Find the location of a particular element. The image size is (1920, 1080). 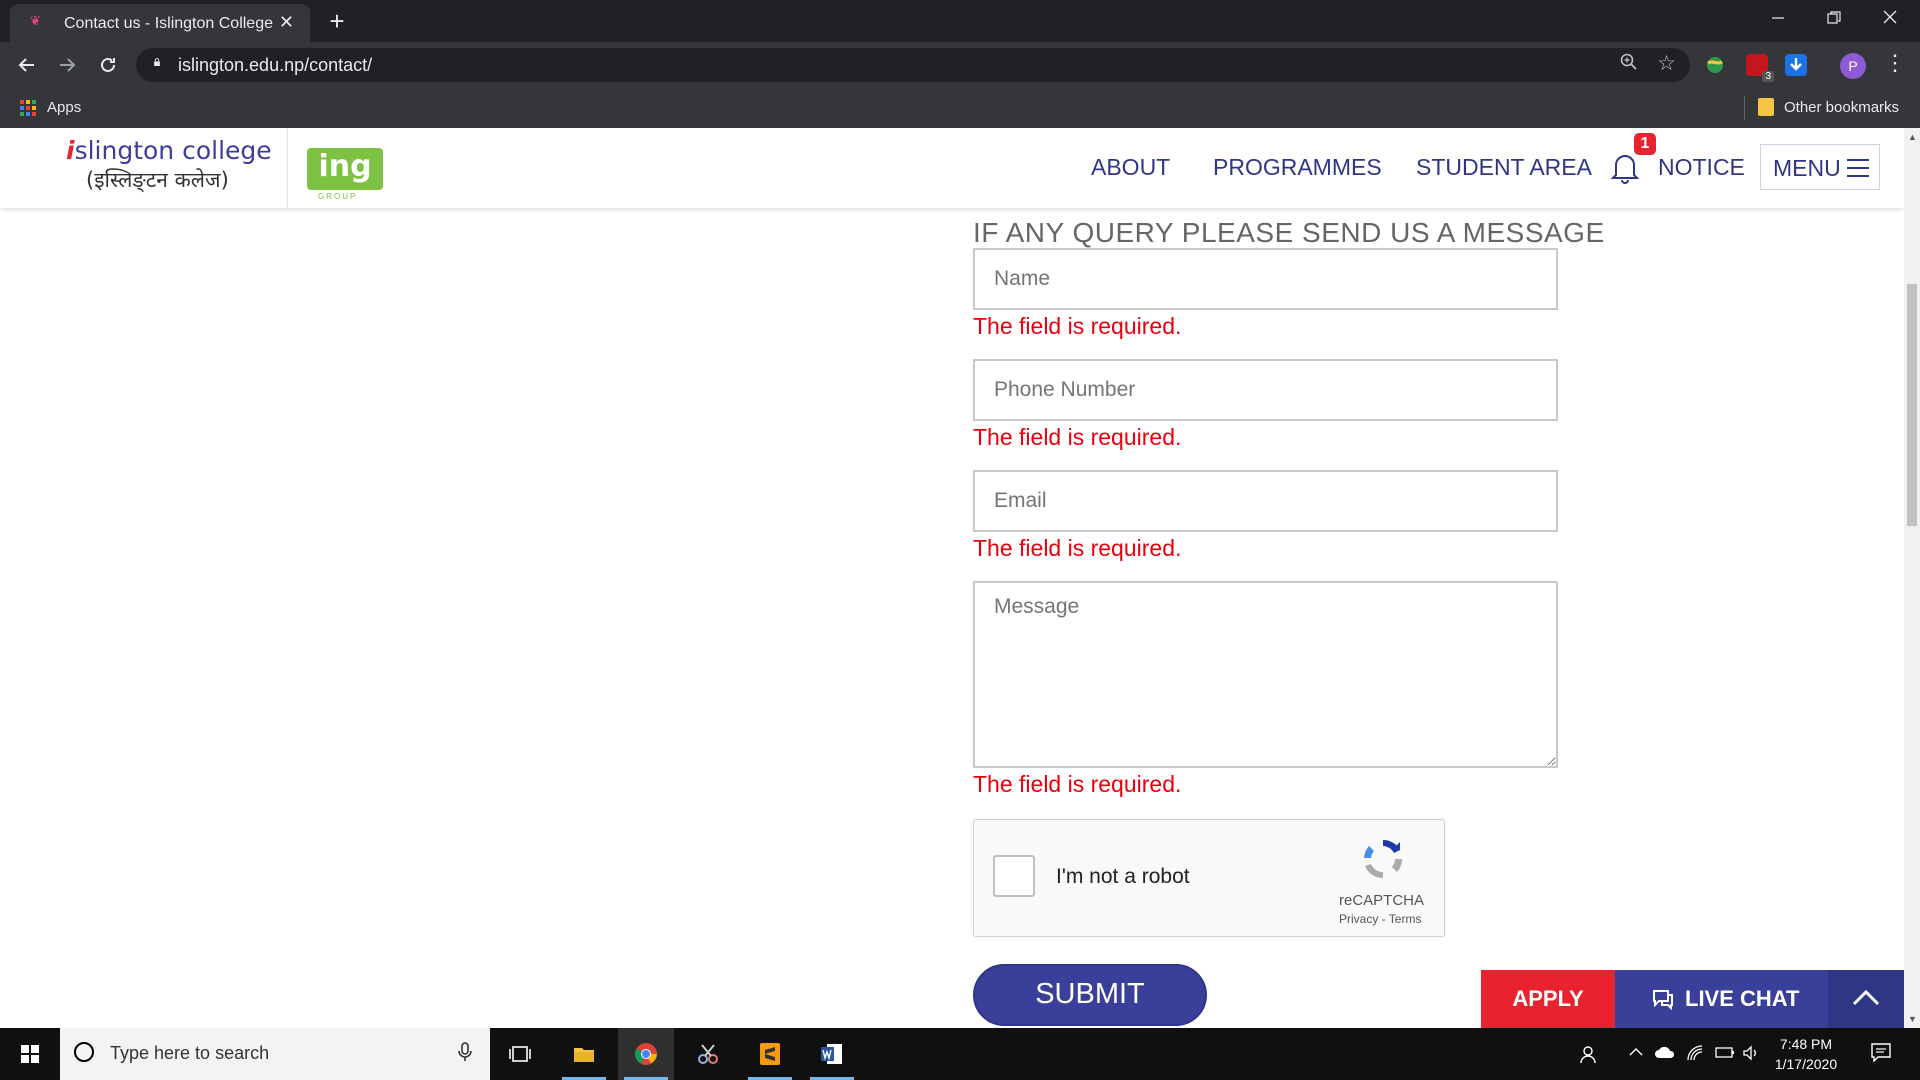

windows-taskbar: Type here to search 7:48 PM 1/17/2020 is located at coordinates (960, 1054).